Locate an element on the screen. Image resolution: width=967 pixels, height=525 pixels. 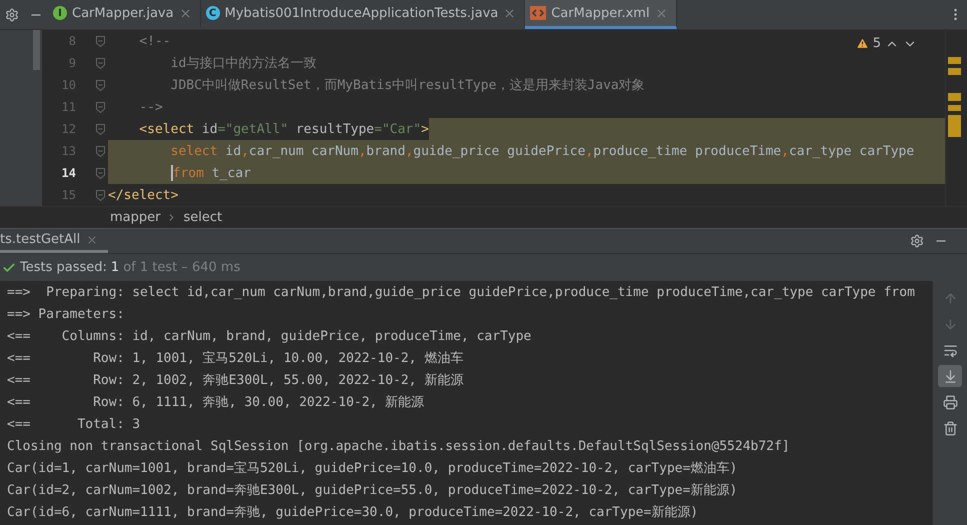
code-line: <!-- is located at coordinates (155, 41).